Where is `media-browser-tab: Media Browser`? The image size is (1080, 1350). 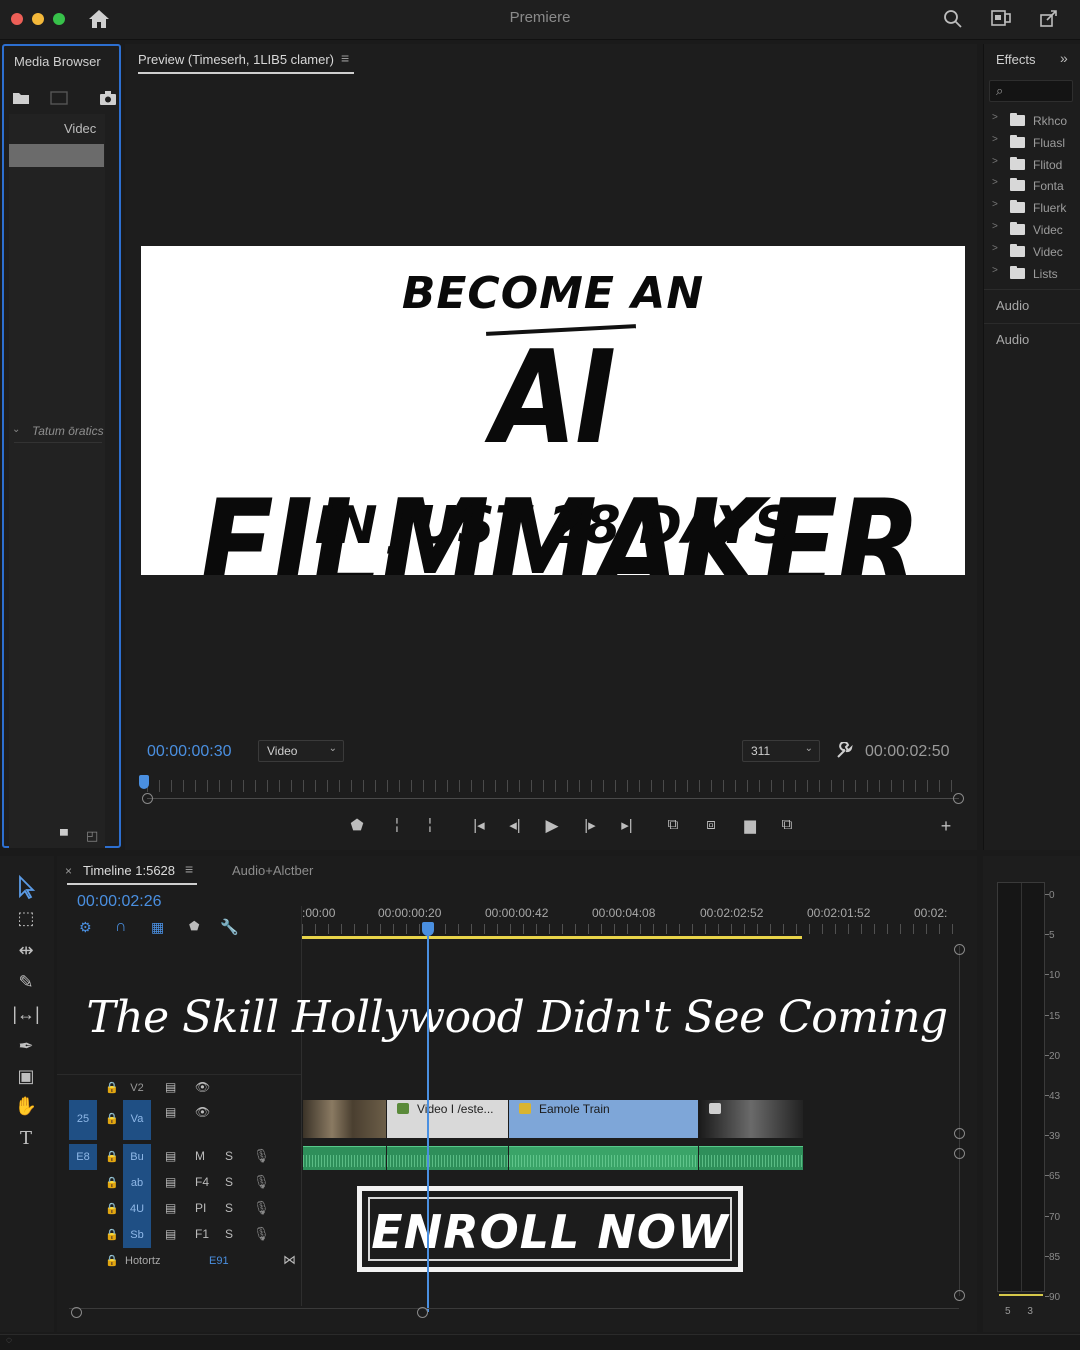
media-browser-tab: Media Browser is located at coordinates (57, 61).